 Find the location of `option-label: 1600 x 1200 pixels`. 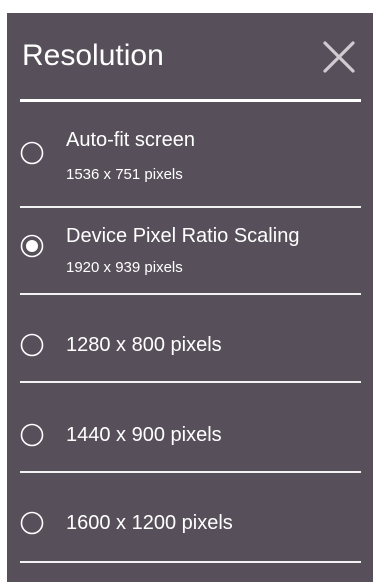

option-label: 1600 x 1200 pixels is located at coordinates (149, 523).